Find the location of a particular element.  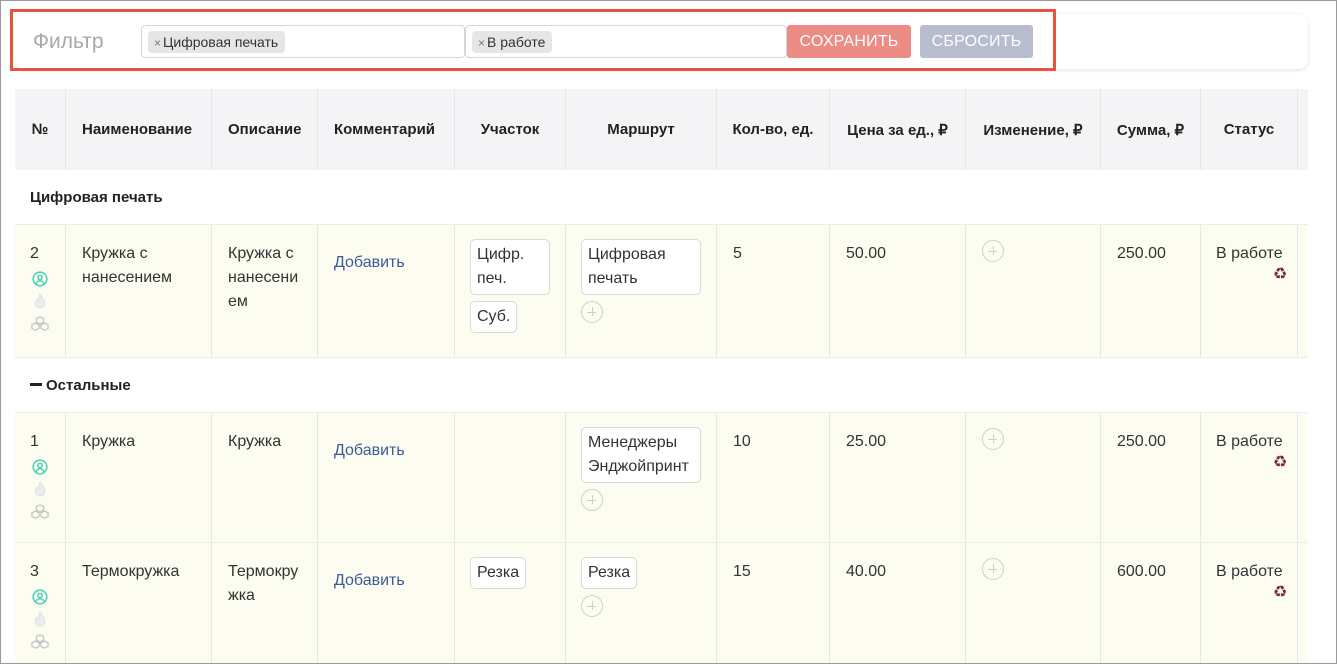

column-header-section: Участок is located at coordinates (510, 129).